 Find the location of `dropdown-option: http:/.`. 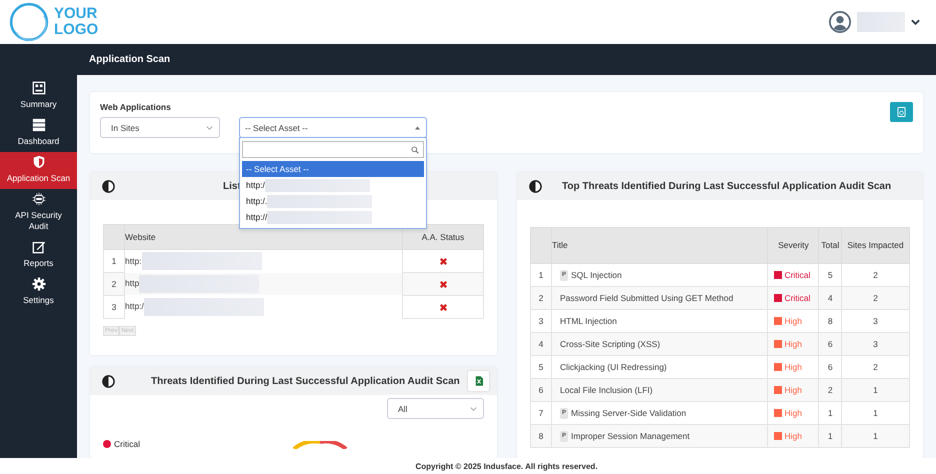

dropdown-option: http:/. is located at coordinates (333, 201).